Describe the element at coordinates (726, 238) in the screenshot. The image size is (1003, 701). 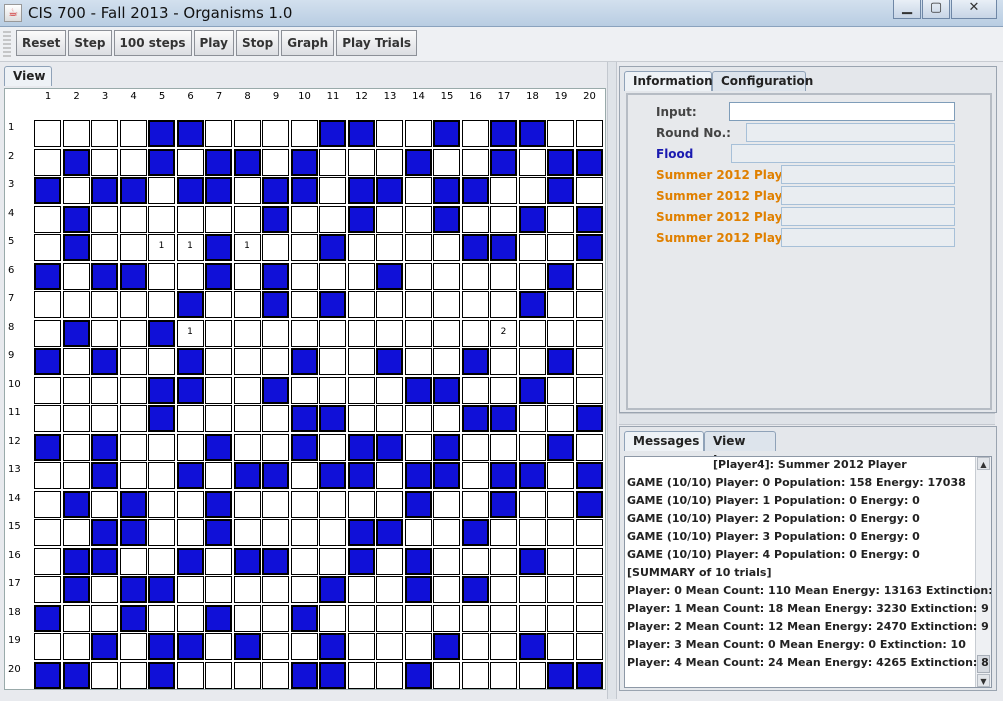
I see `player-label: Summer 2012 Player` at that location.